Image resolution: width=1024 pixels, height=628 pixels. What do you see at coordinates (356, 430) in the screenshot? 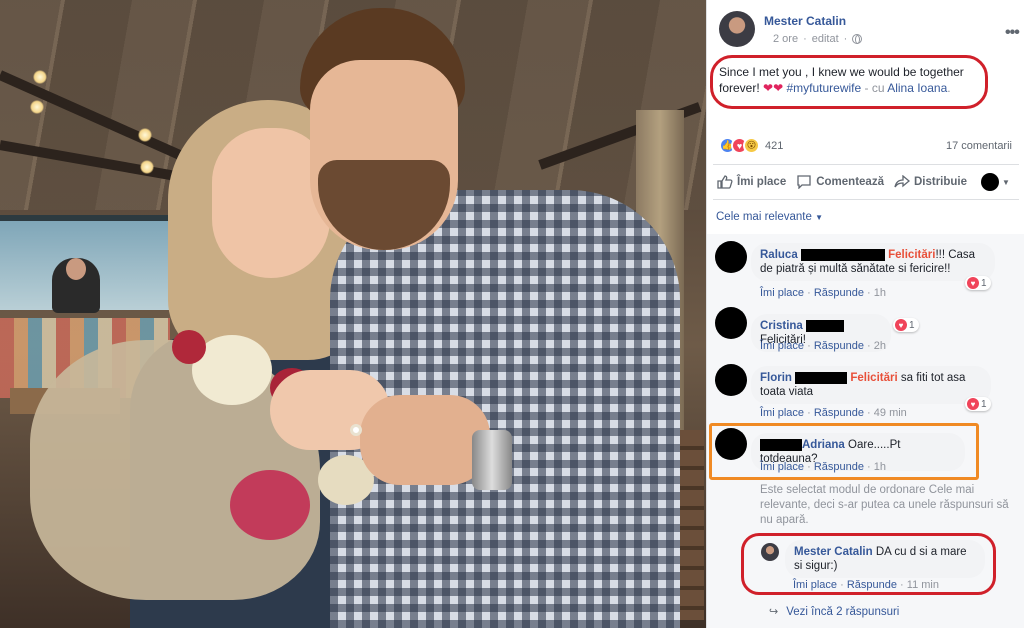
I see `engagement-ring` at bounding box center [356, 430].